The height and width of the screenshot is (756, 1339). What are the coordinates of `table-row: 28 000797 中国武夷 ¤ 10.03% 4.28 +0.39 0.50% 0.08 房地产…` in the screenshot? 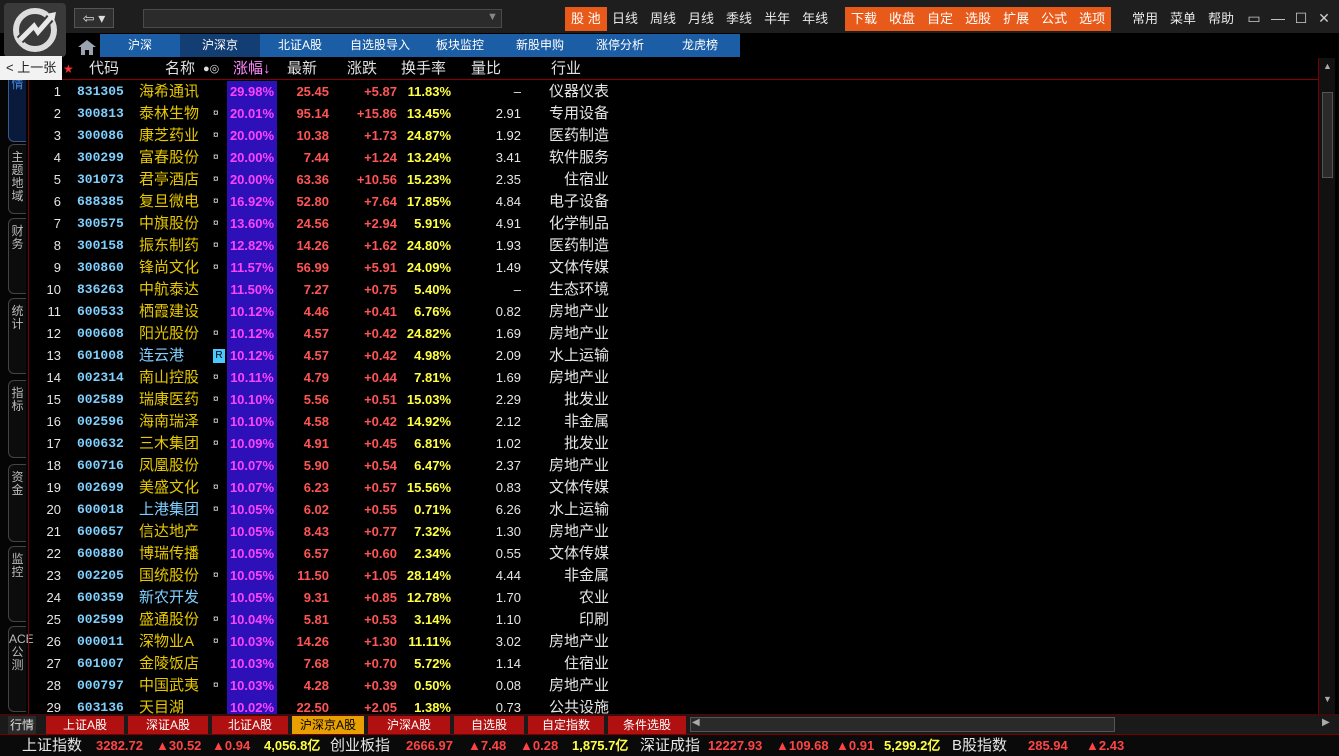 It's located at (673, 686).